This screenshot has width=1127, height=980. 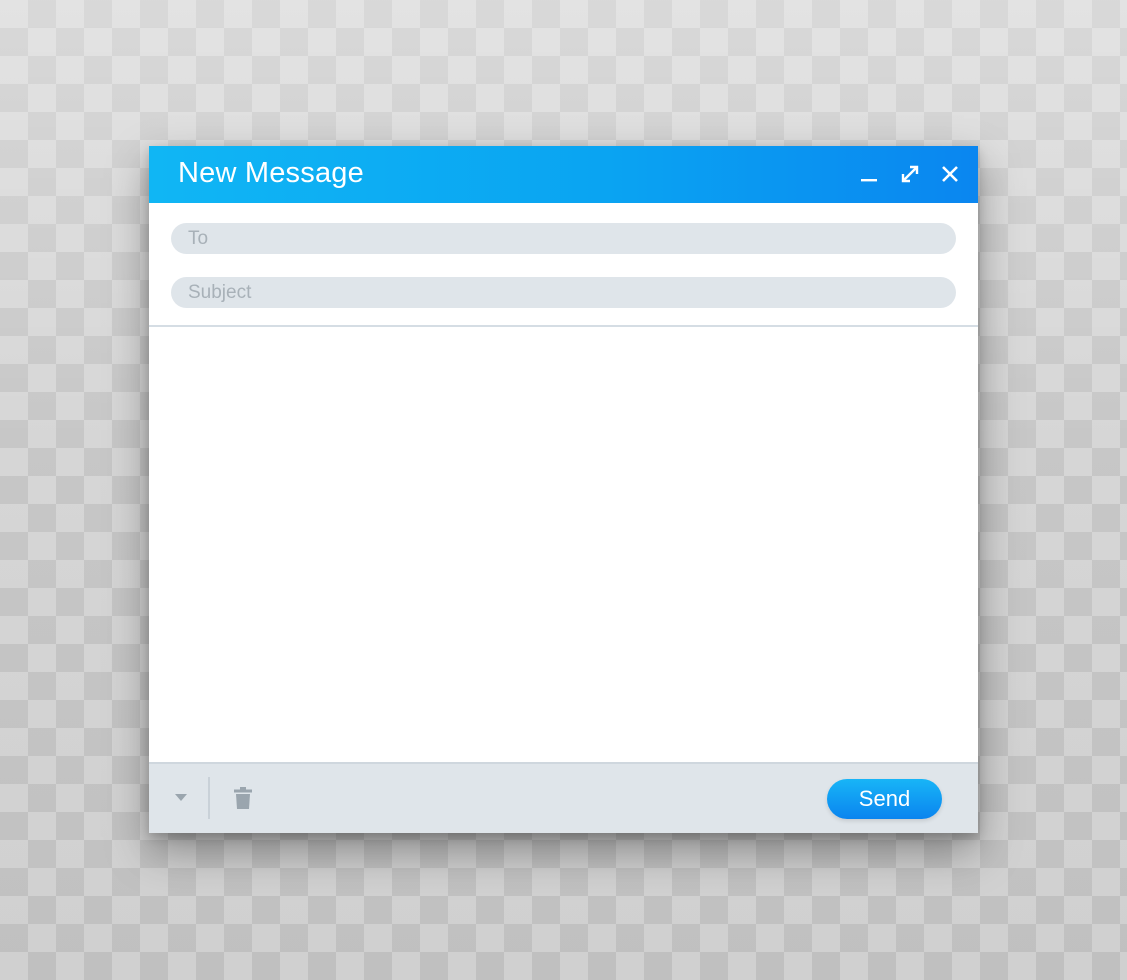 I want to click on close-button, so click(x=950, y=174).